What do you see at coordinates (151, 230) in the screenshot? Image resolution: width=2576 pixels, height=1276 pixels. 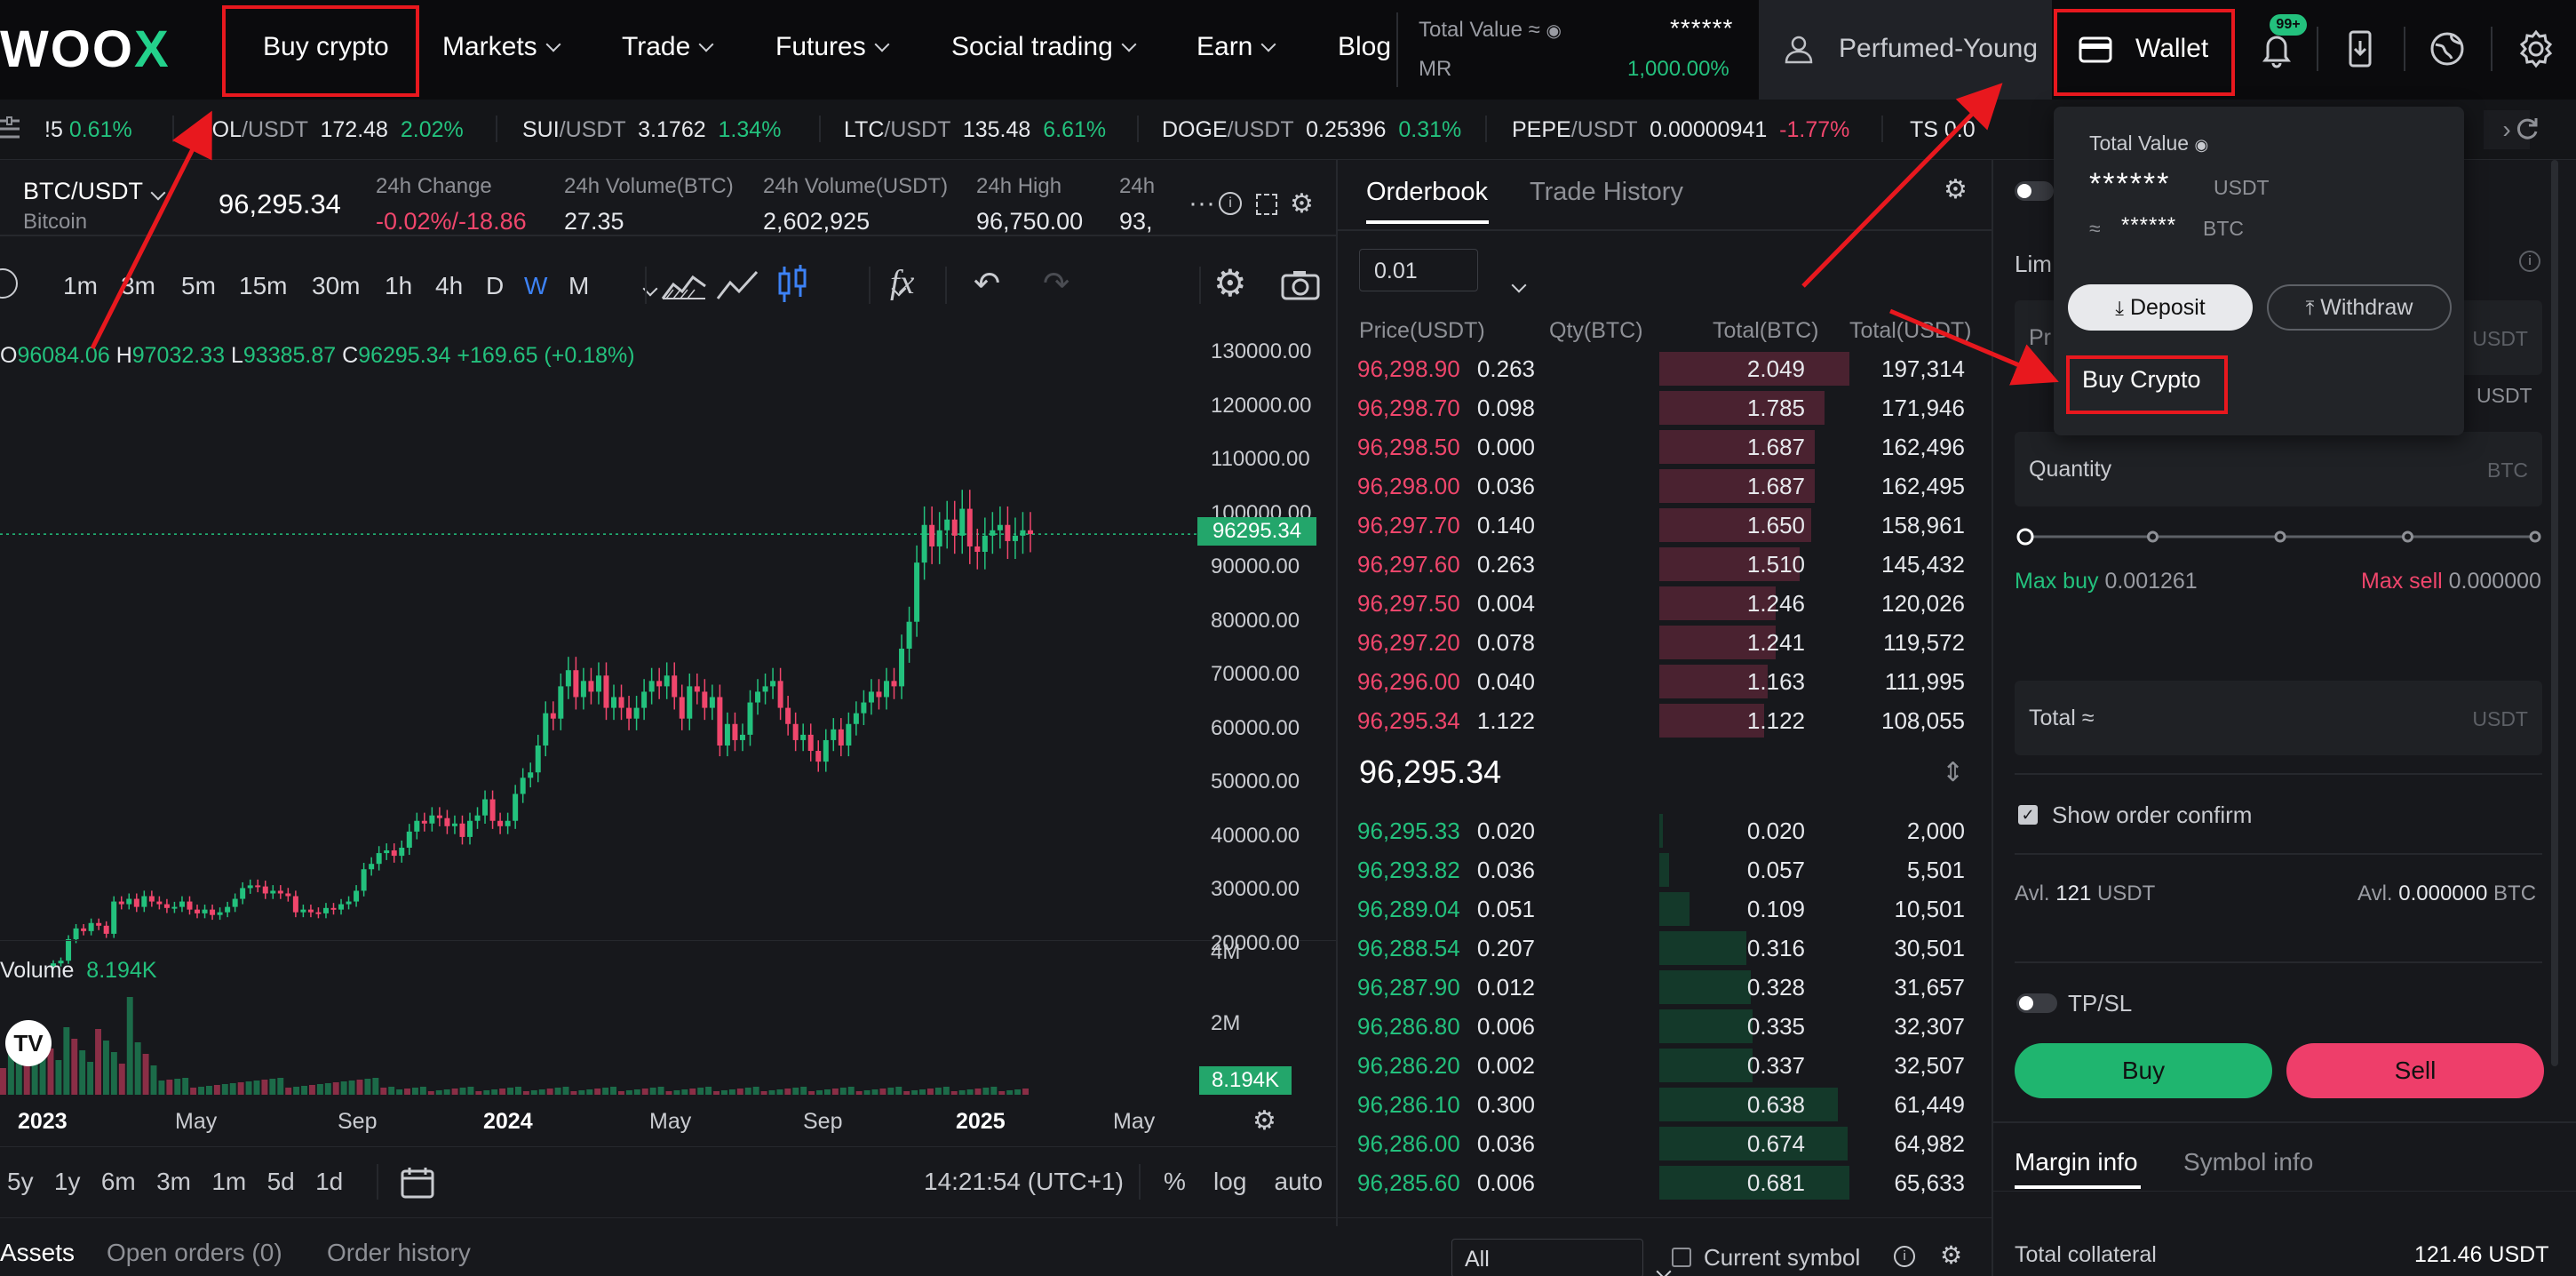 I see `arrow-to-buy-crypto` at bounding box center [151, 230].